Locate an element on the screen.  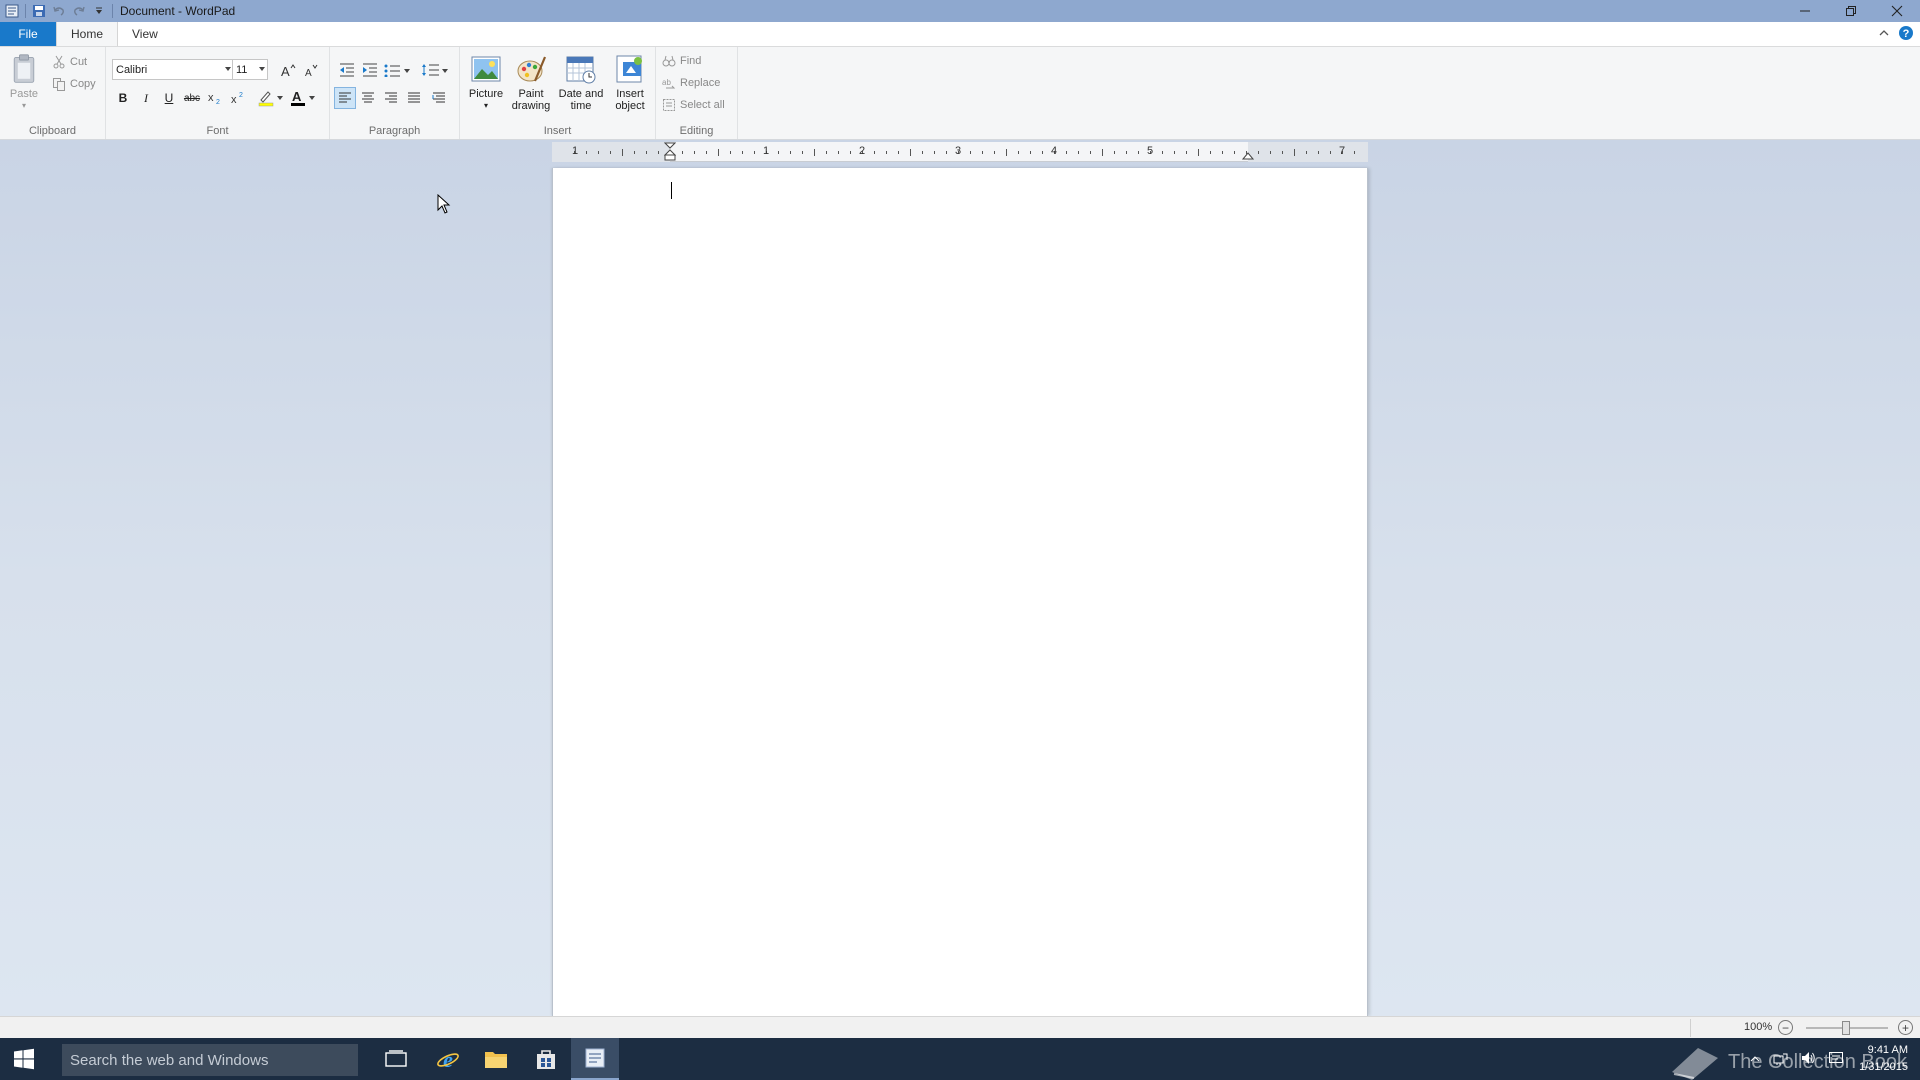
decrease-indent-button is located at coordinates (347, 70).